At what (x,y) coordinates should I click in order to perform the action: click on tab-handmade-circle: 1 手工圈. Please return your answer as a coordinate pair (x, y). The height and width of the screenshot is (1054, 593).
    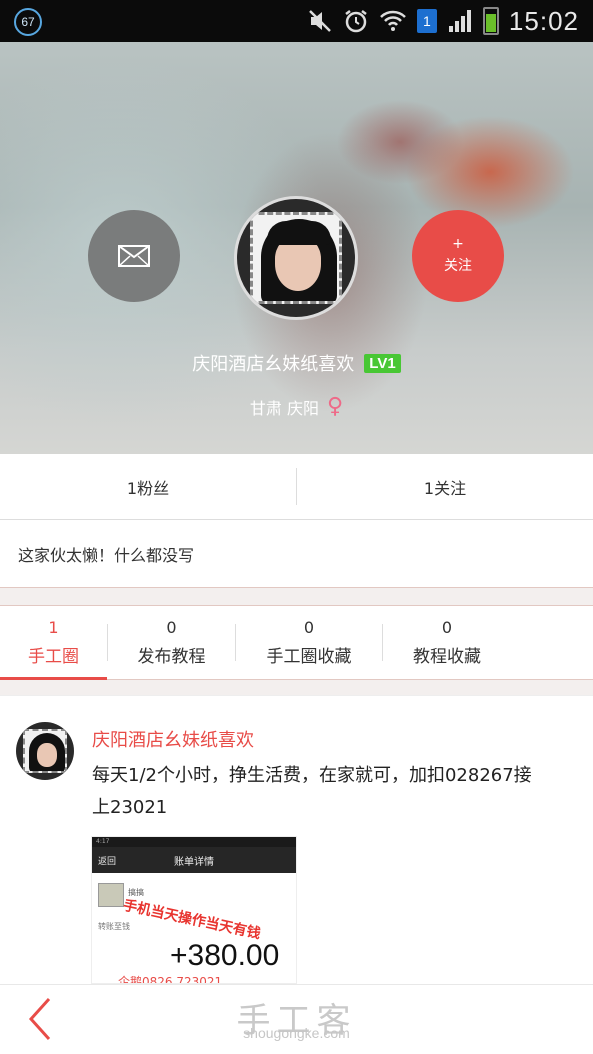
    Looking at the image, I should click on (53, 643).